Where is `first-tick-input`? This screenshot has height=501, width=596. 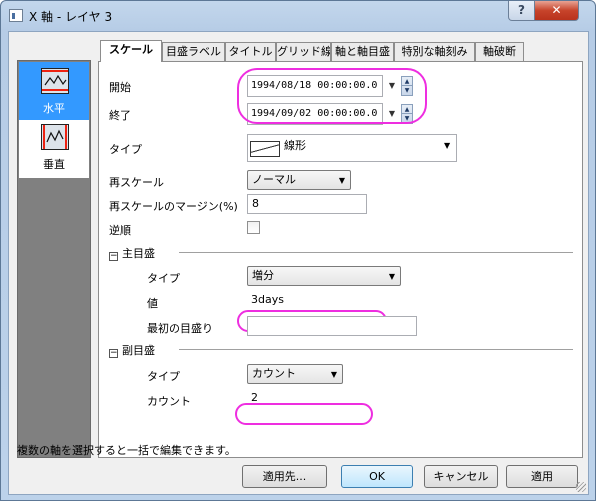 first-tick-input is located at coordinates (332, 326).